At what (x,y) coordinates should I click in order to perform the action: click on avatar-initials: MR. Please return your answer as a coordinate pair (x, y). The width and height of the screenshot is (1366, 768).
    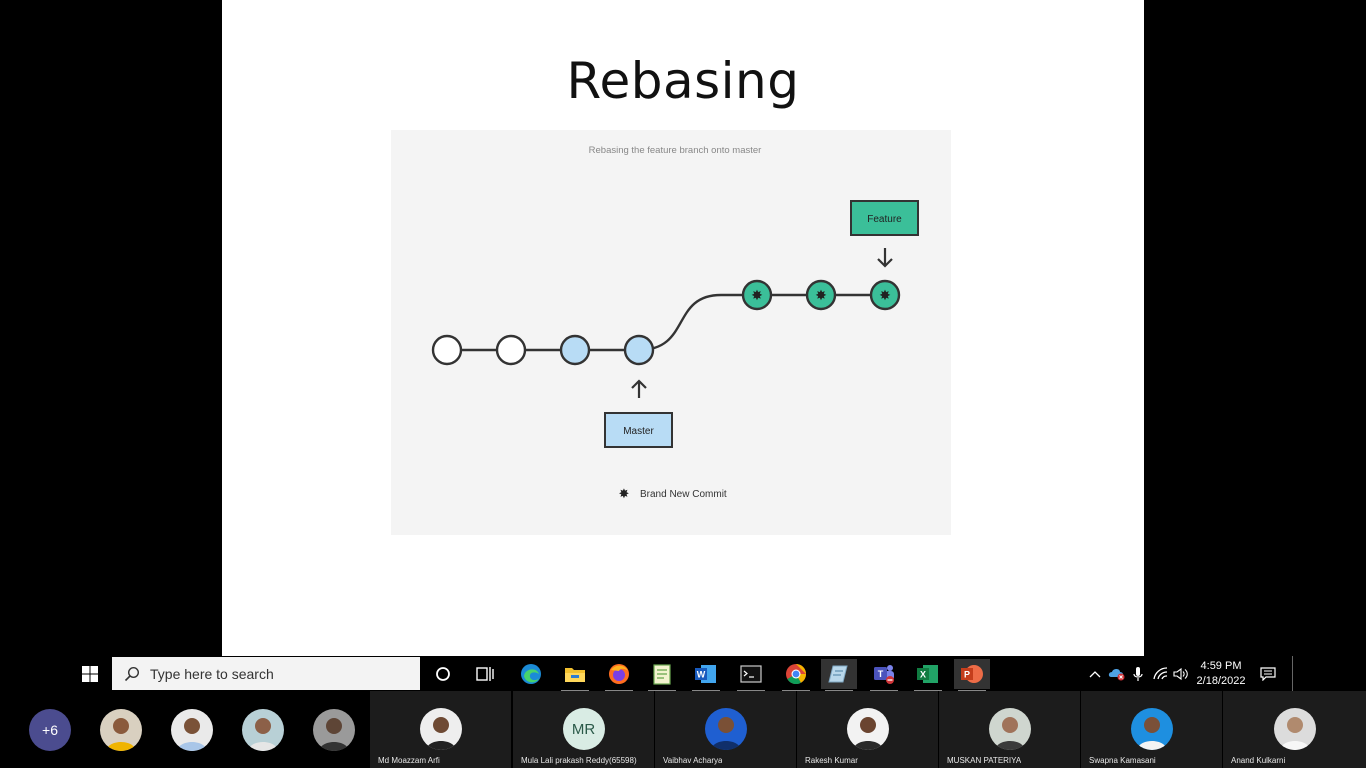
    Looking at the image, I should click on (583, 729).